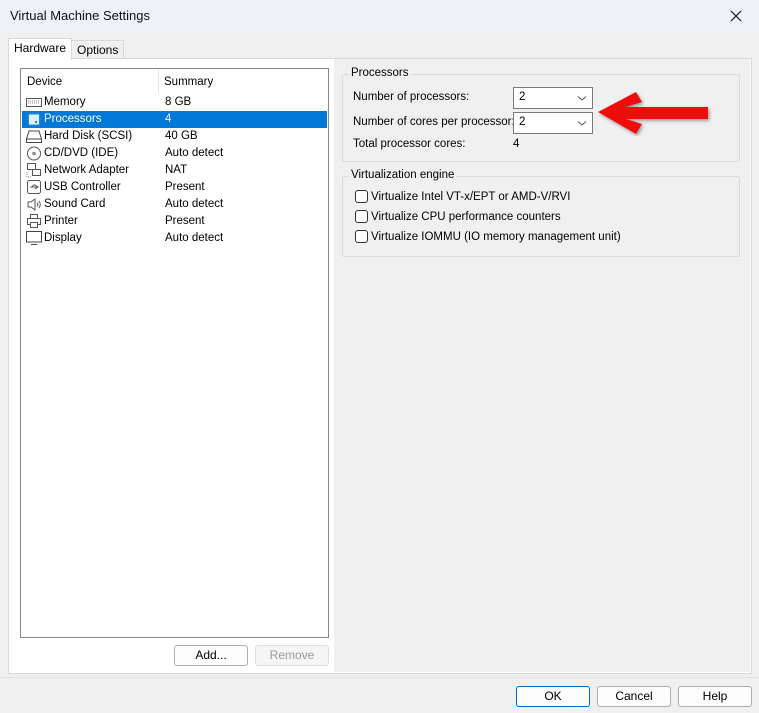 Image resolution: width=759 pixels, height=713 pixels. Describe the element at coordinates (409, 144) in the screenshot. I see `total-cores-label: Total processor cores:` at that location.